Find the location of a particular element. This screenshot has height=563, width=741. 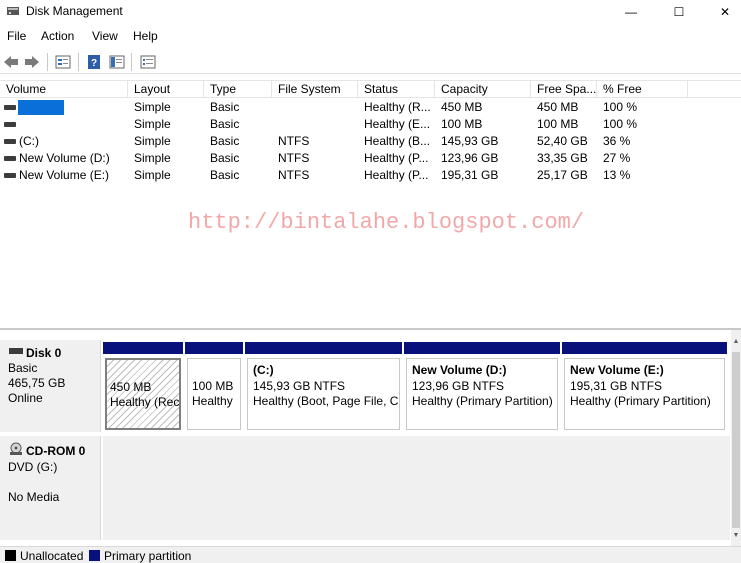

selected-volume-name-highlight is located at coordinates (41, 107).